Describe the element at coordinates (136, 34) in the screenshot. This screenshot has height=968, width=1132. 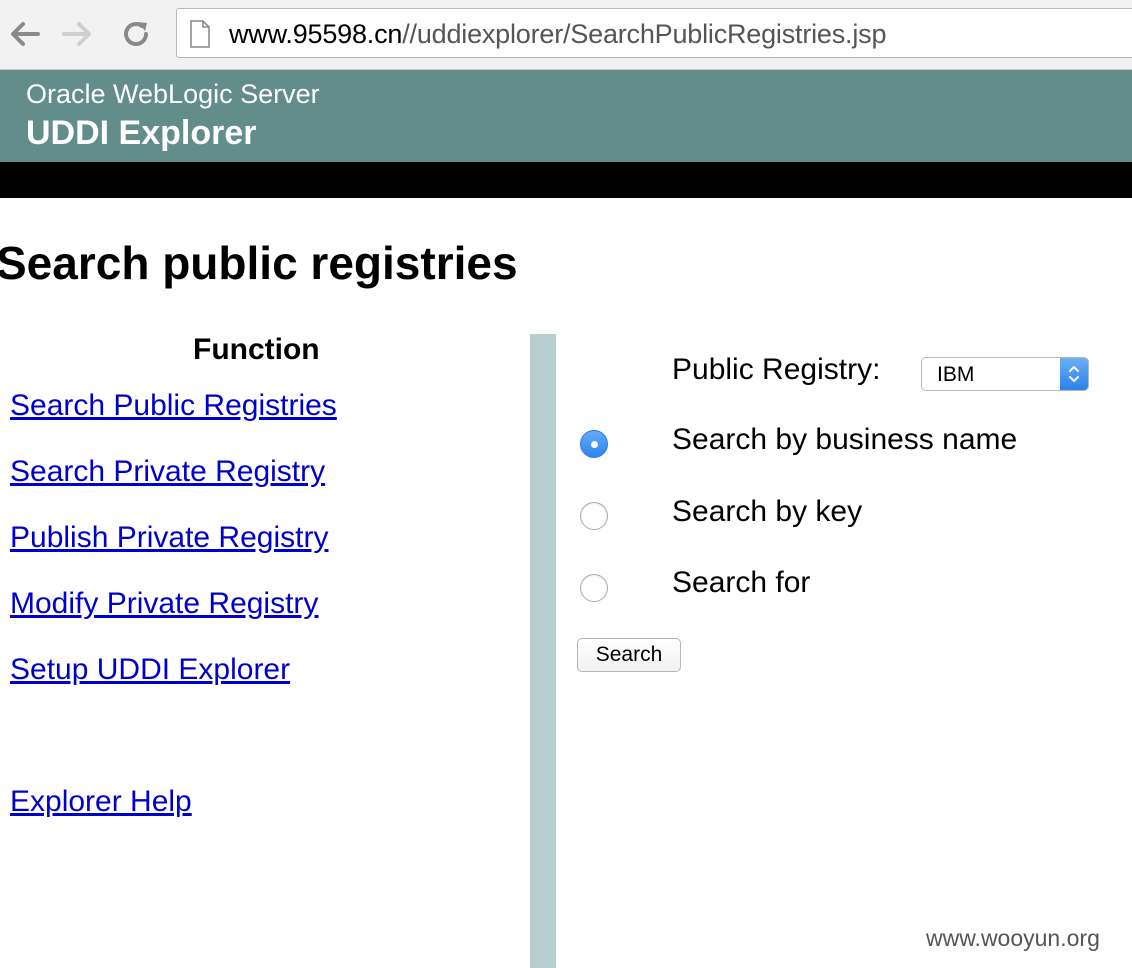
I see `reload-icon` at that location.